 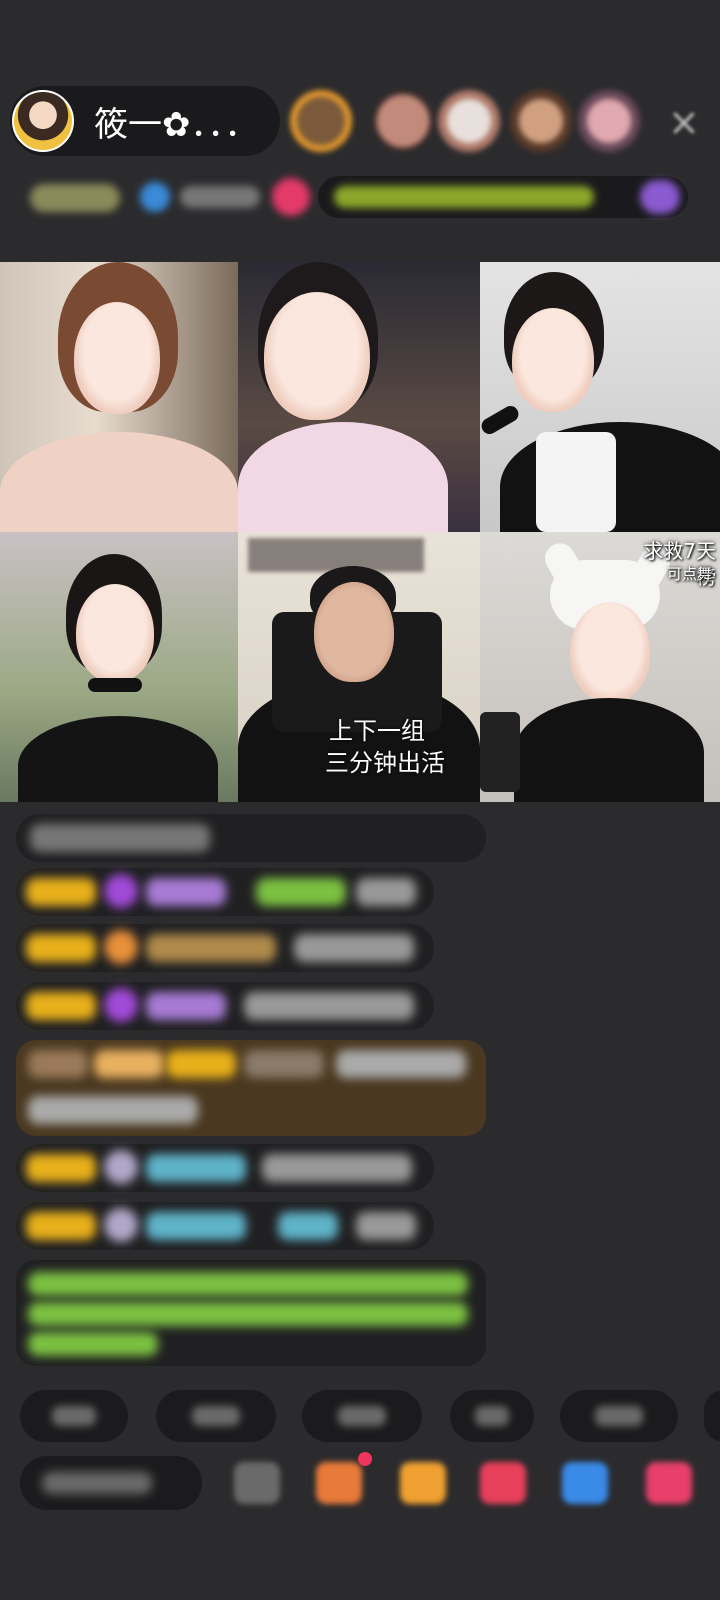 What do you see at coordinates (251, 1088) in the screenshot?
I see `chat-message-vip` at bounding box center [251, 1088].